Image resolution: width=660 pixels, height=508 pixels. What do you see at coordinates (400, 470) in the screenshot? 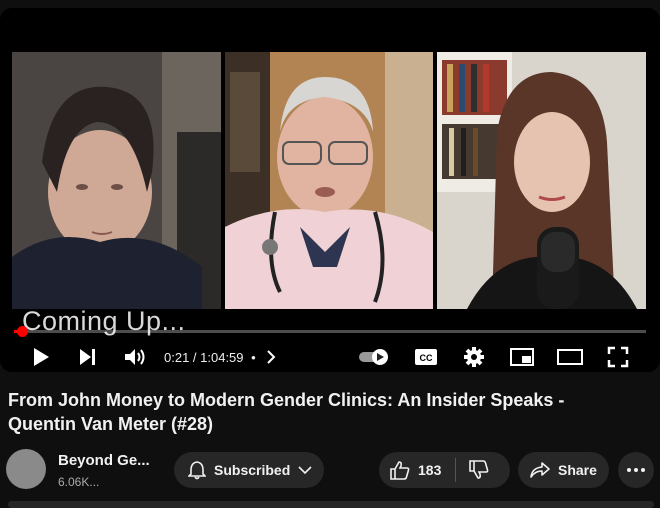
I see `thumbs-up-icon` at bounding box center [400, 470].